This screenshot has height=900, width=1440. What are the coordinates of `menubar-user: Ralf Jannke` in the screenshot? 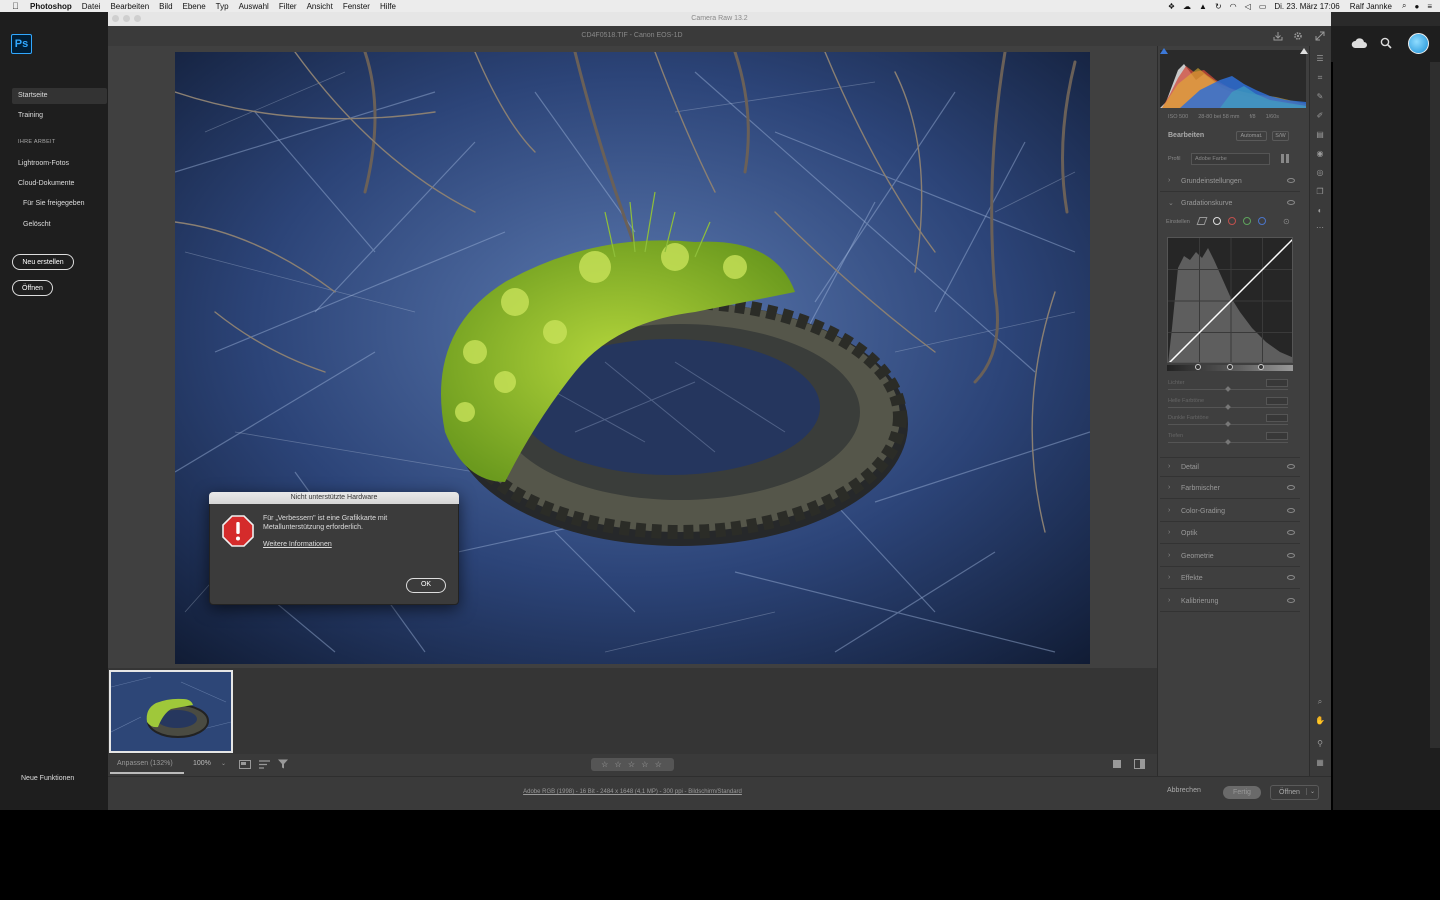 It's located at (1371, 6).